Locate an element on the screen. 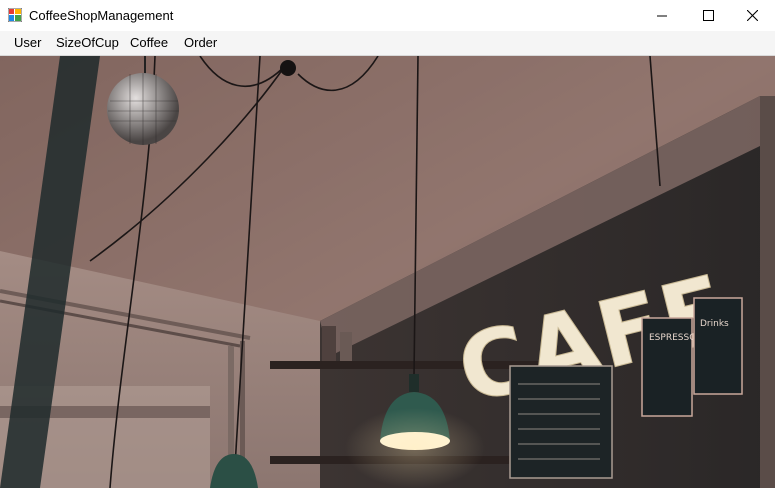 Image resolution: width=775 pixels, height=488 pixels. menu-user: User is located at coordinates (27, 42).